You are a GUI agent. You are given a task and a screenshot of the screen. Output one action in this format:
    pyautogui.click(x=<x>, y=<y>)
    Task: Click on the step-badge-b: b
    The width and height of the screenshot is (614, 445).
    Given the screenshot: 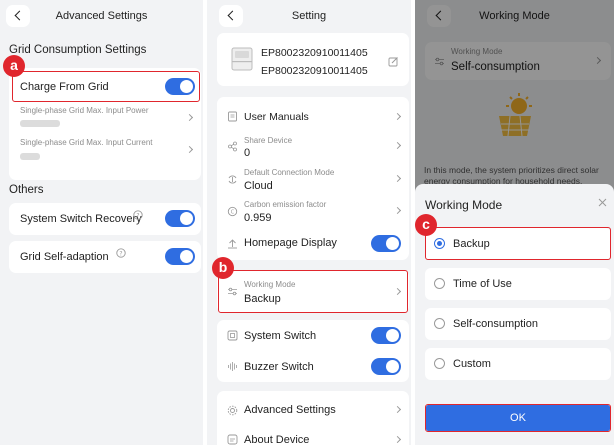 What is the action you would take?
    pyautogui.click(x=223, y=268)
    